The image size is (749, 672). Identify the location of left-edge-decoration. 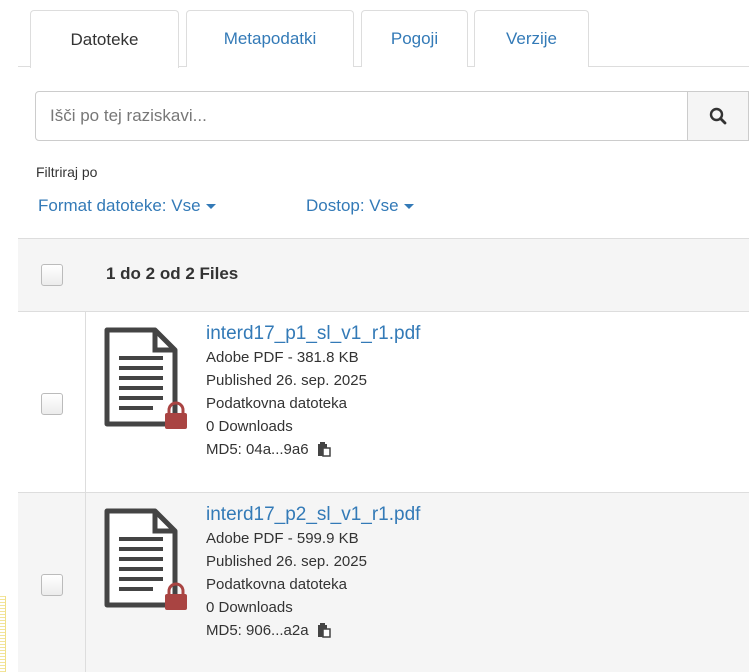
(3, 634).